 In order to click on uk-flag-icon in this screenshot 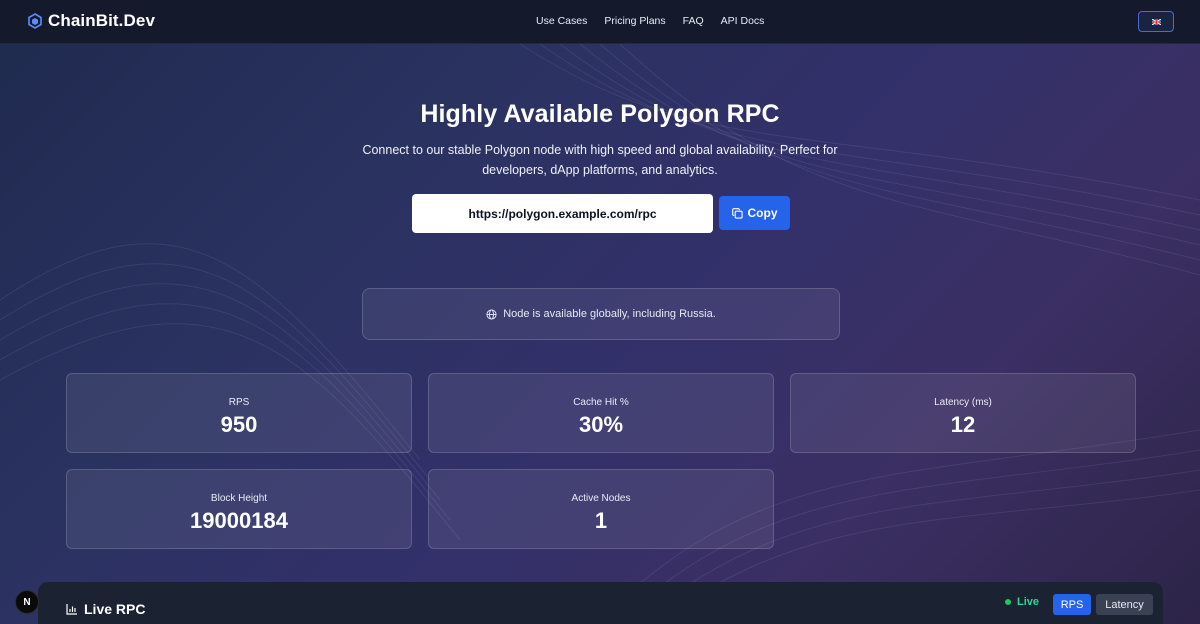, I will do `click(1156, 21)`.